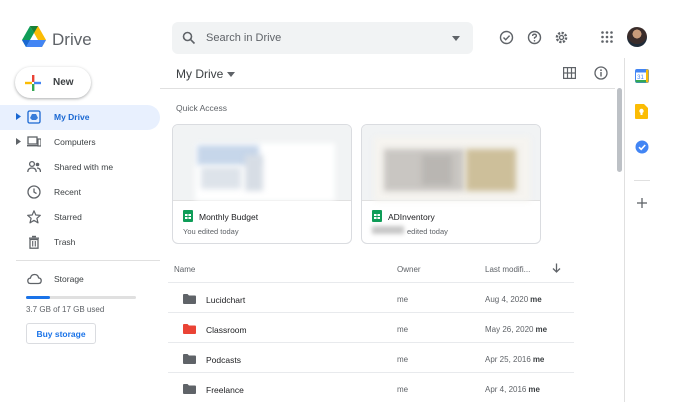 This screenshot has height=402, width=680. I want to click on svg-text: 31, so click(640, 78).